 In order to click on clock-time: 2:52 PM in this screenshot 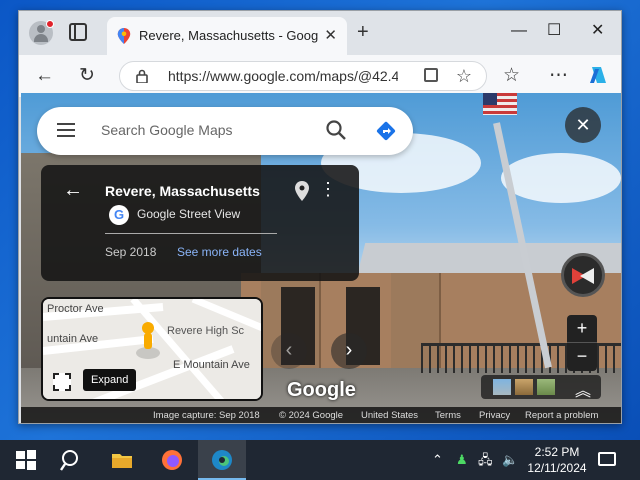, I will do `click(557, 452)`.